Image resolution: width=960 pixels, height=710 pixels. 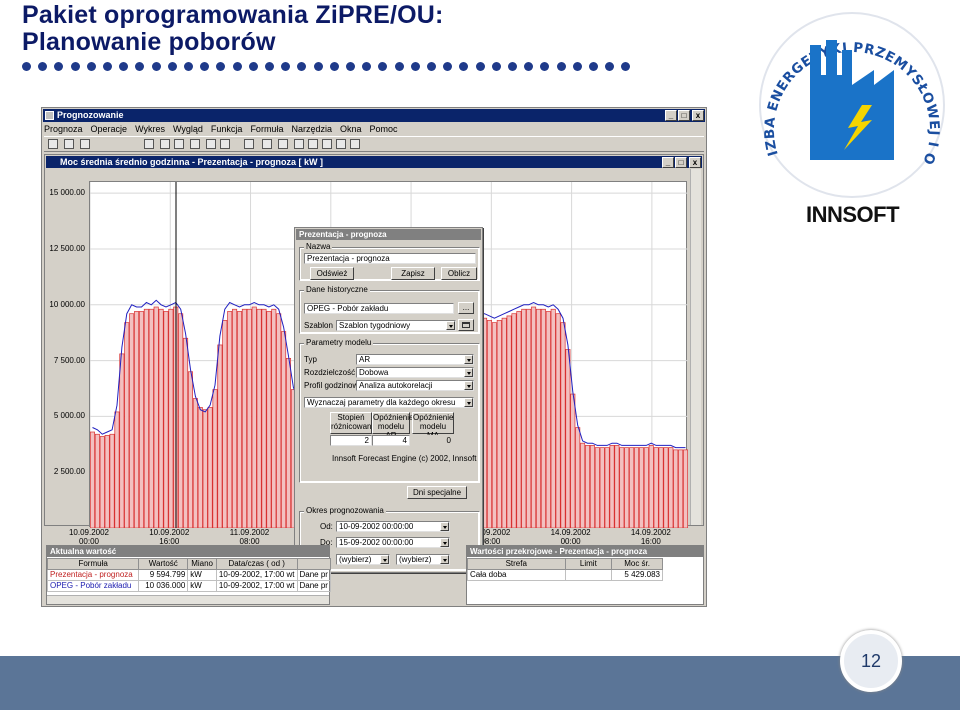 What do you see at coordinates (433, 426) in the screenshot?
I see `ma-lag-header: Opóźnieniemodelu MA` at bounding box center [433, 426].